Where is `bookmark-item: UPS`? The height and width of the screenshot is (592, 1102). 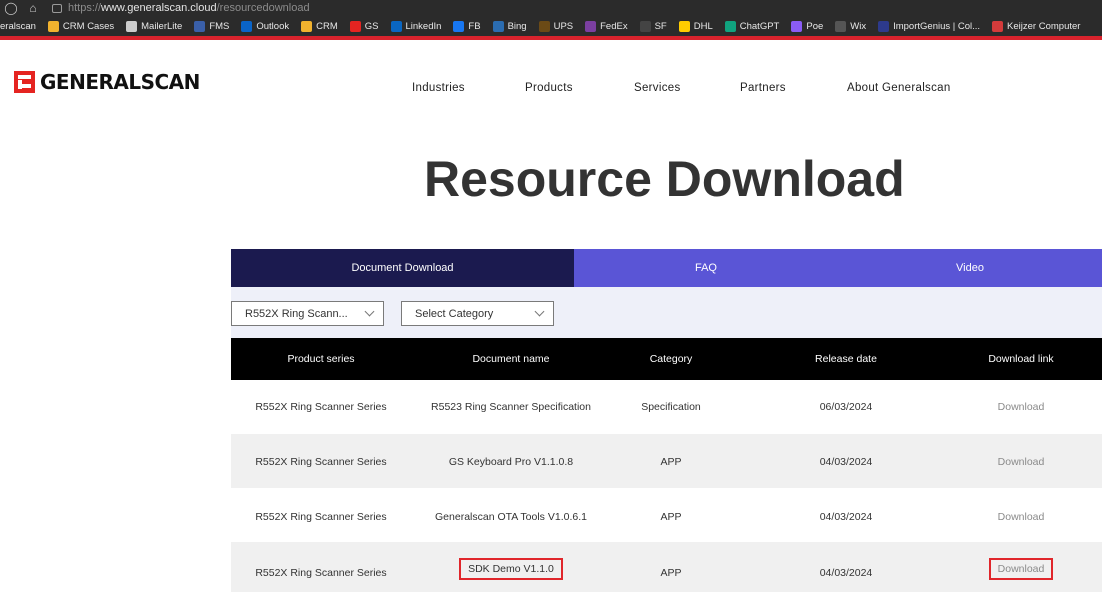 bookmark-item: UPS is located at coordinates (556, 26).